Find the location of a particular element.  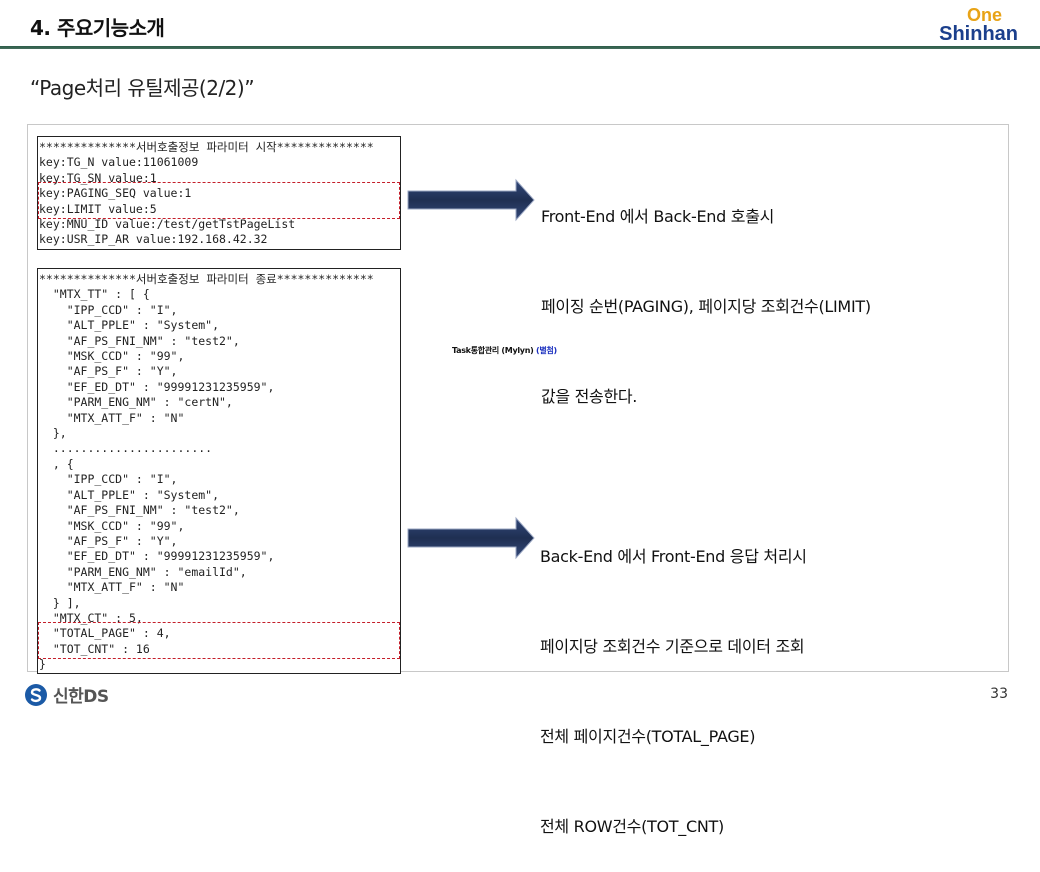

request-highlight-box is located at coordinates (219, 200).